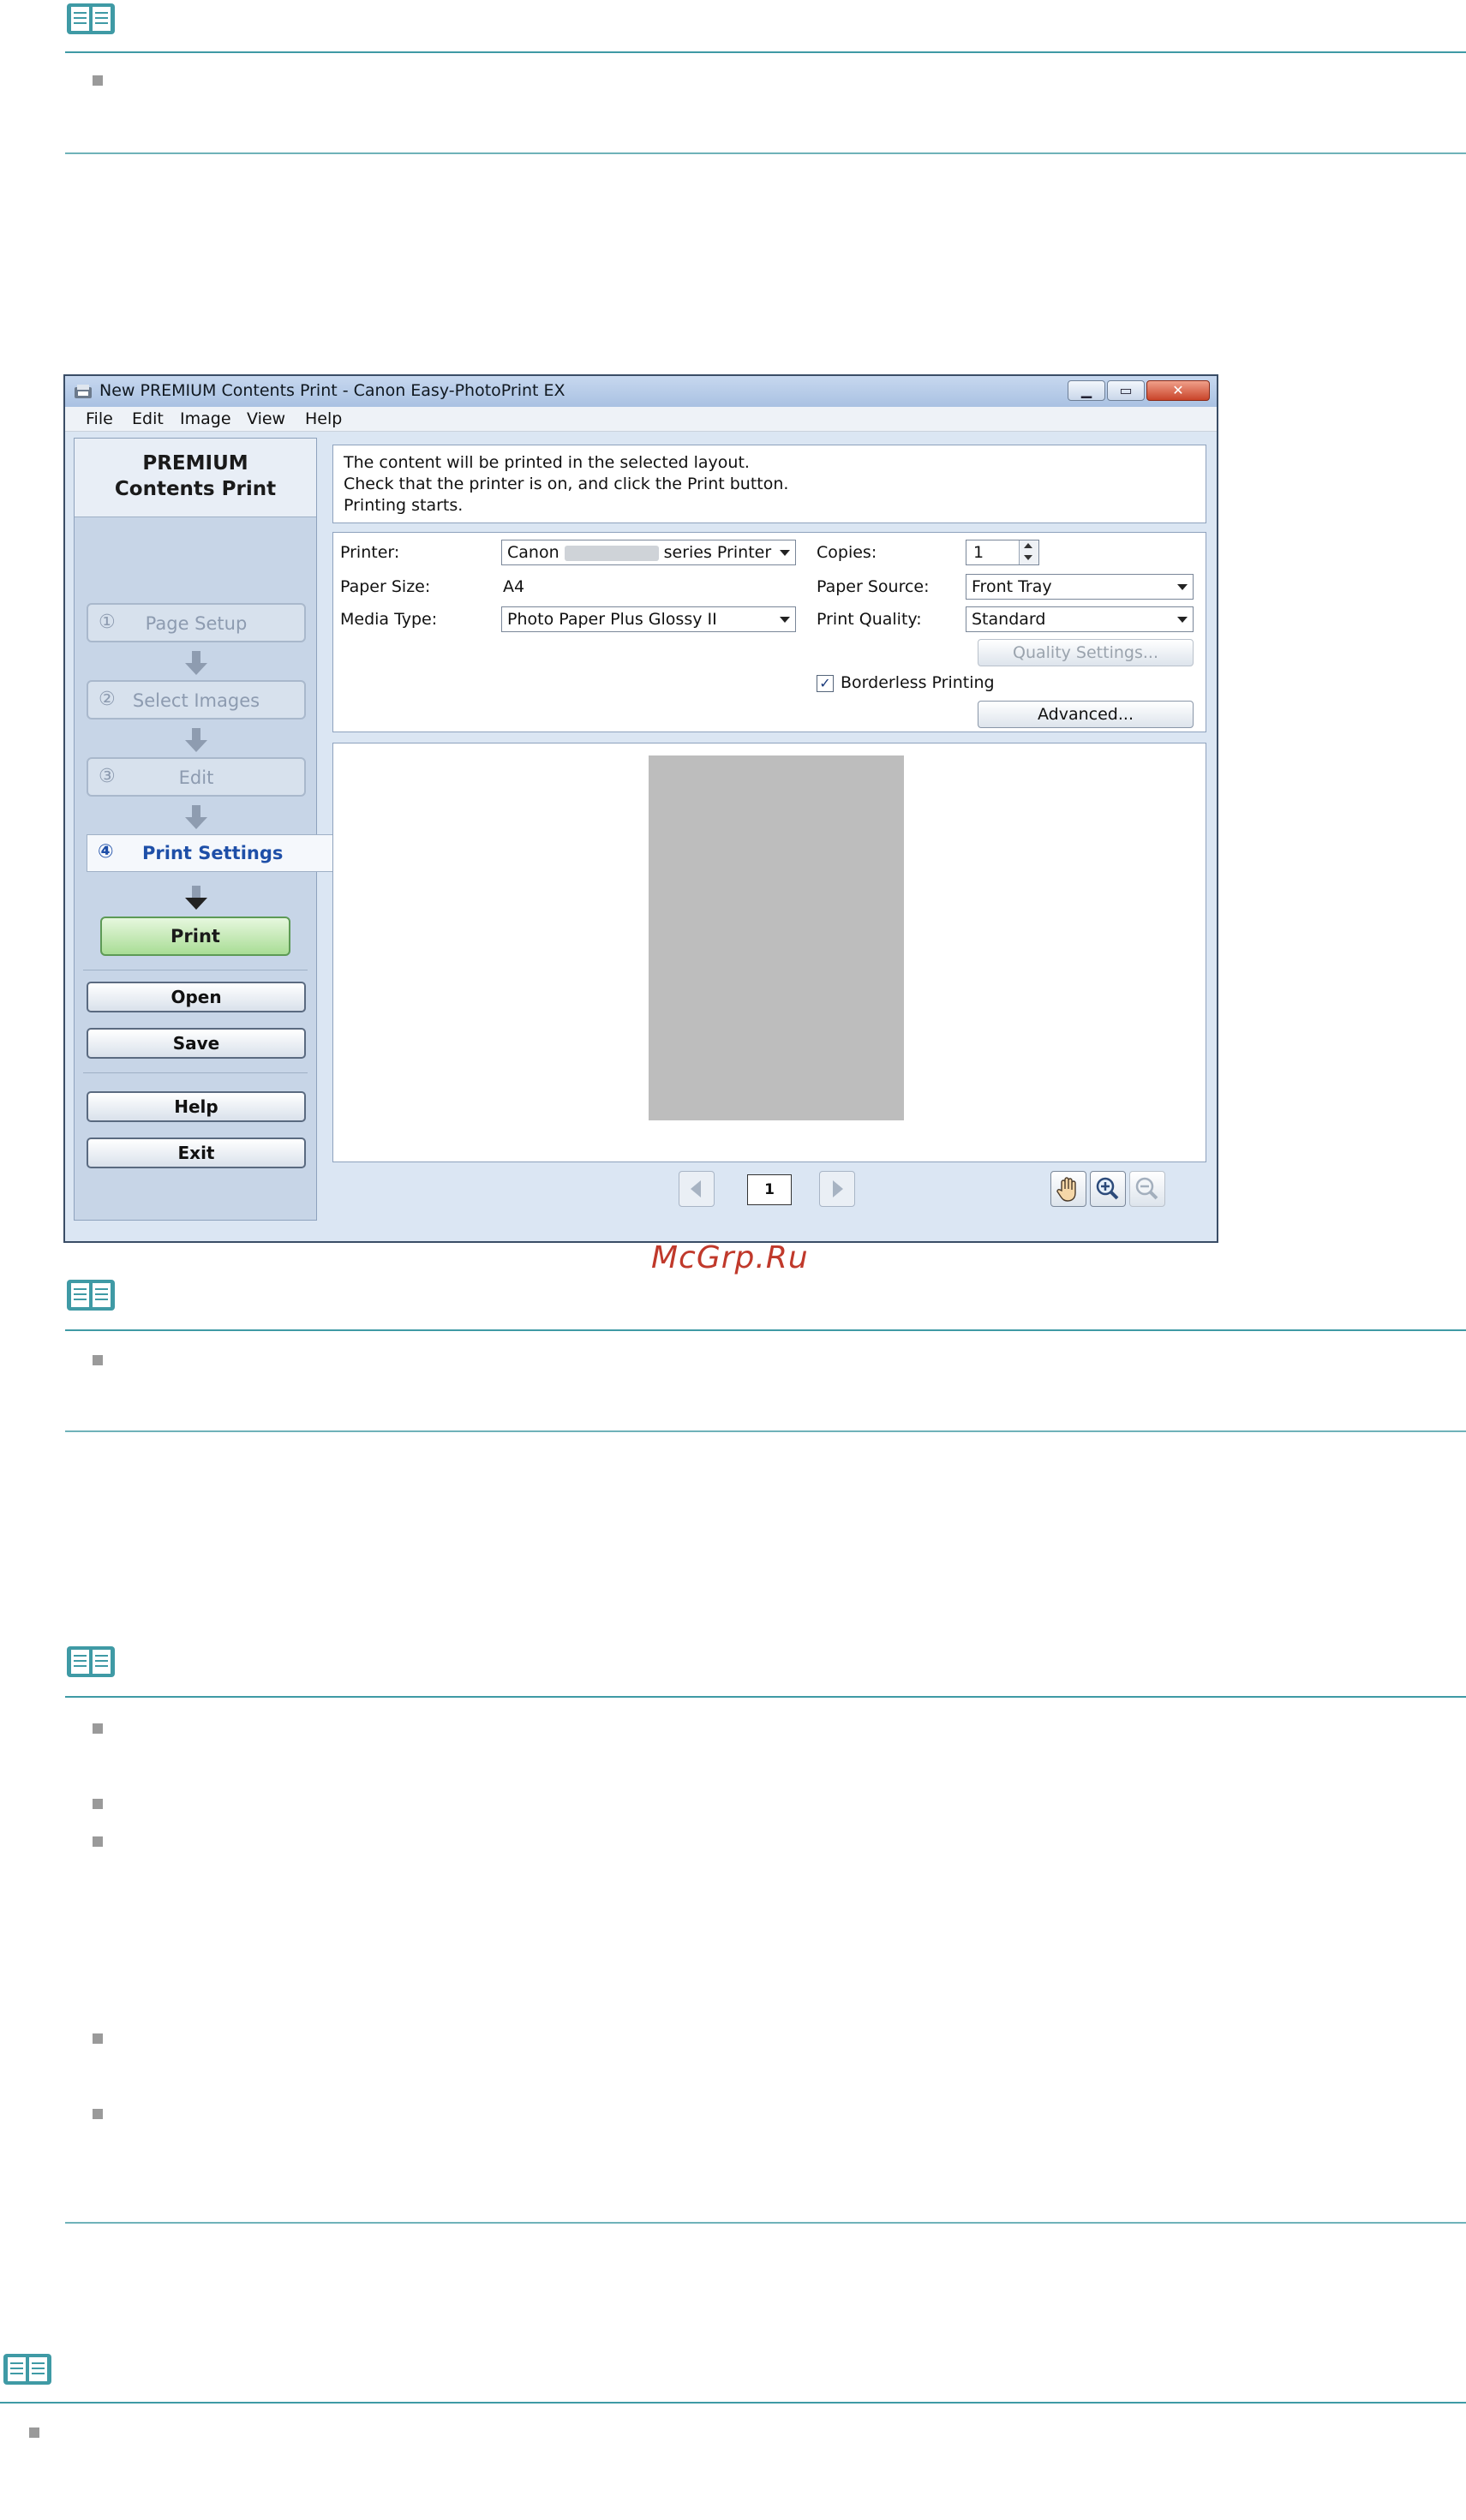  I want to click on minimize-icon: ▁, so click(1086, 390).